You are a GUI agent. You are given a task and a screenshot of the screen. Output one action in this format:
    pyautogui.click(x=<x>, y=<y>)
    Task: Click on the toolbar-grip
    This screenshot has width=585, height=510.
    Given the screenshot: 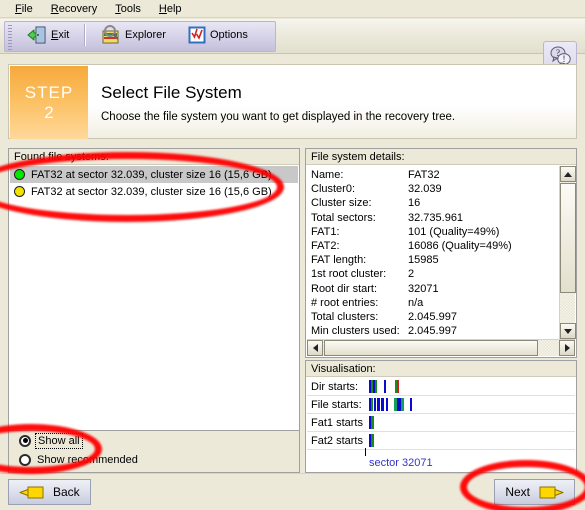 What is the action you would take?
    pyautogui.click(x=10, y=37)
    